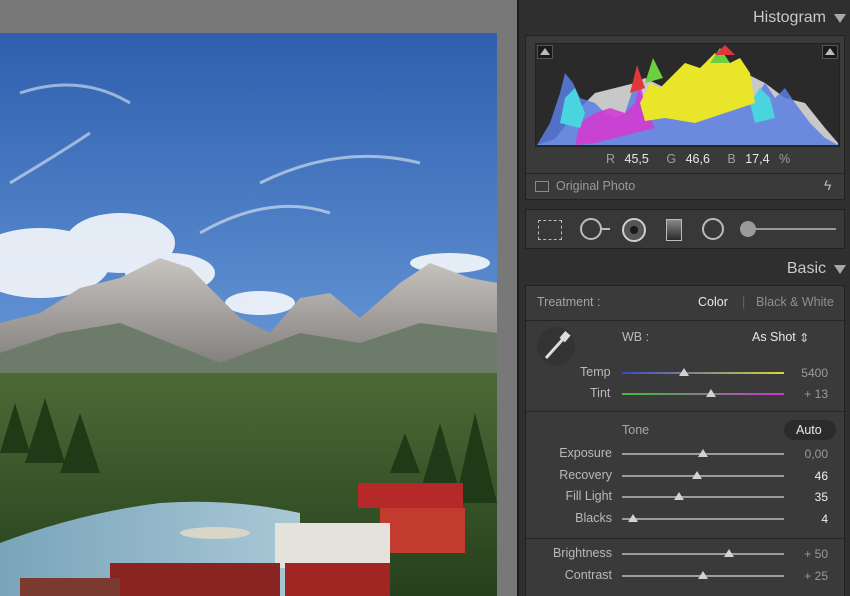  I want to click on contrast-slider-thumb, so click(703, 574).